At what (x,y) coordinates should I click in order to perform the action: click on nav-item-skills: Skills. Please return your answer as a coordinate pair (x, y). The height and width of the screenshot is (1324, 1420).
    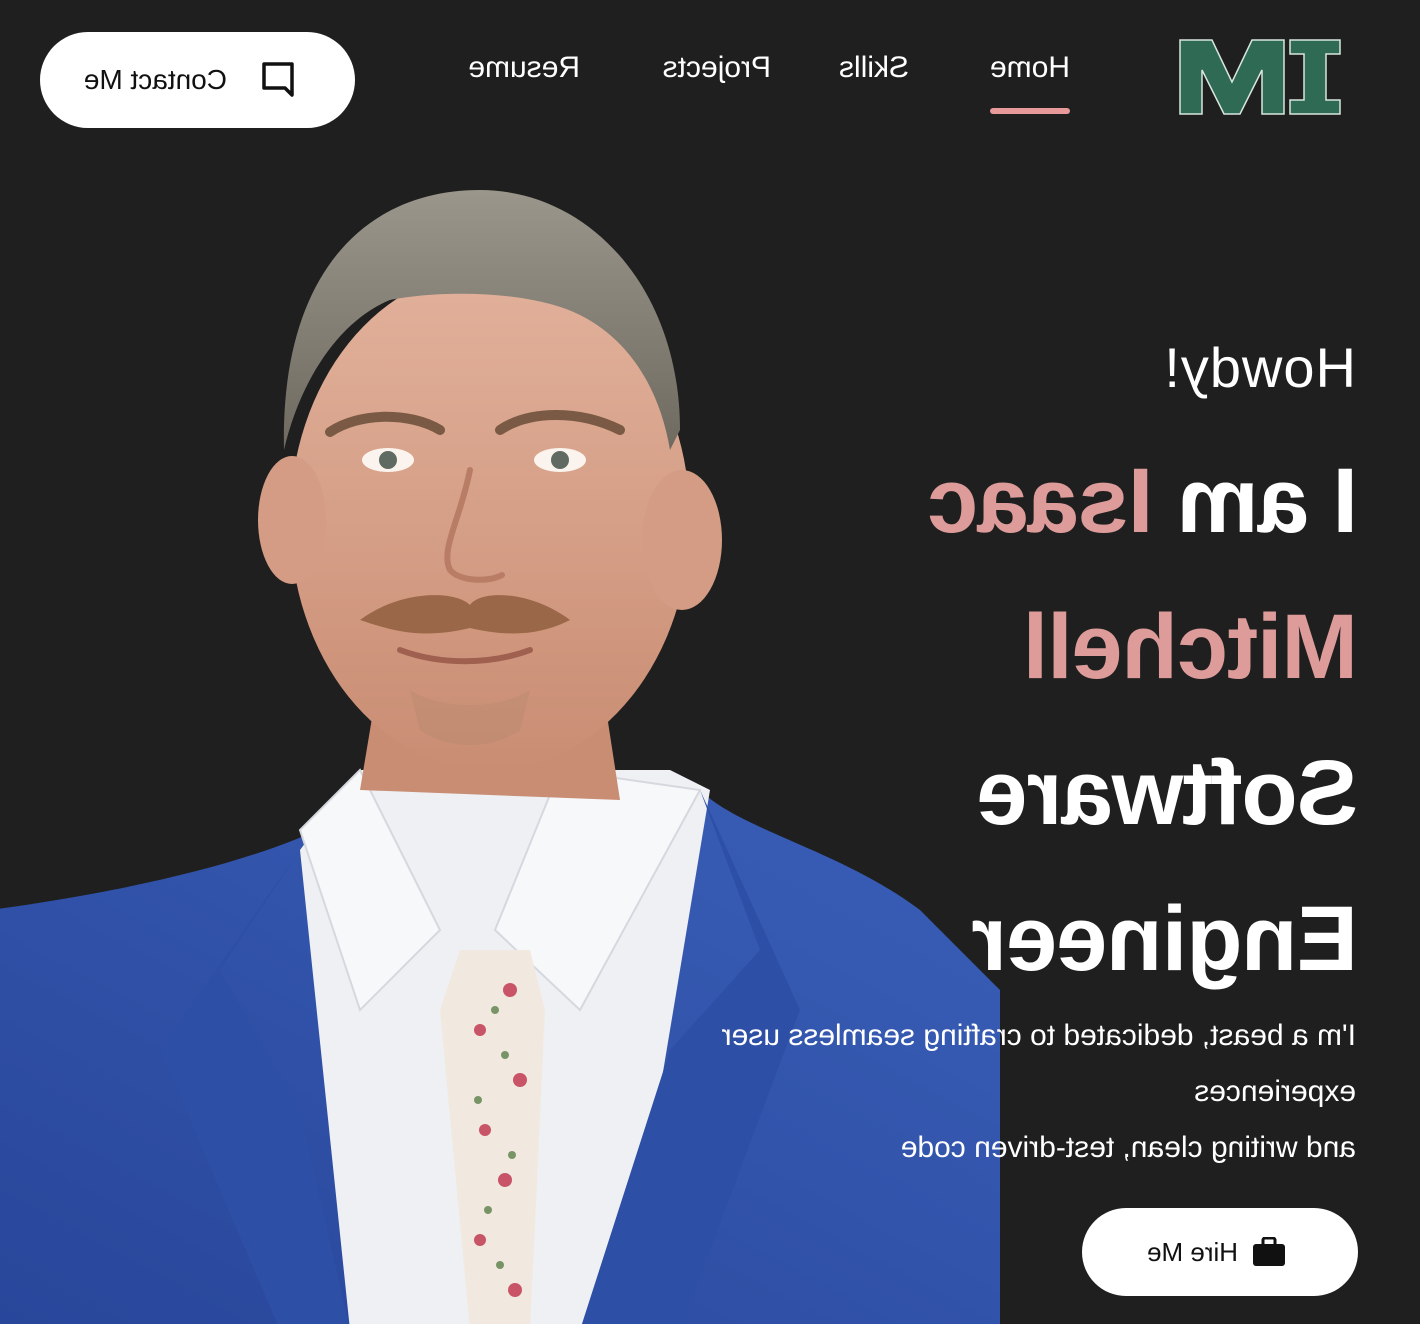
    Looking at the image, I should click on (874, 68).